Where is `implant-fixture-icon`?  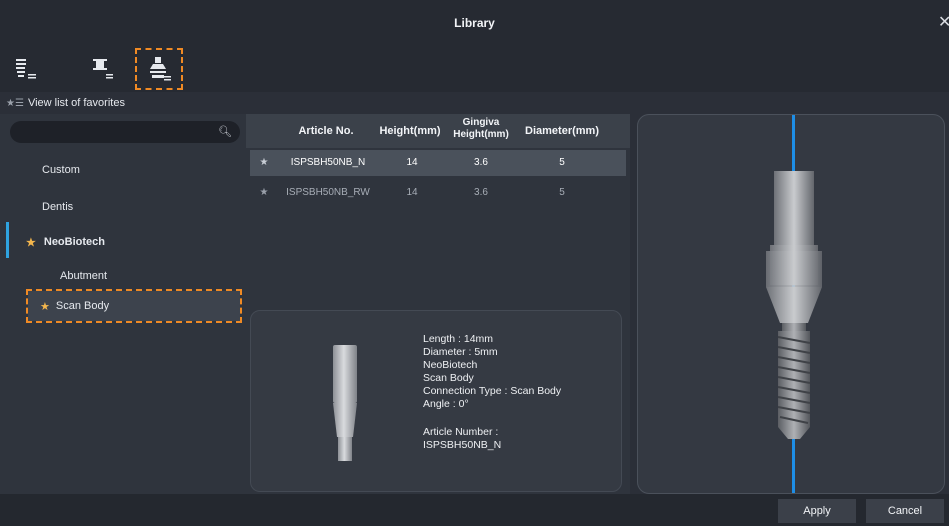
implant-fixture-icon is located at coordinates (26, 69).